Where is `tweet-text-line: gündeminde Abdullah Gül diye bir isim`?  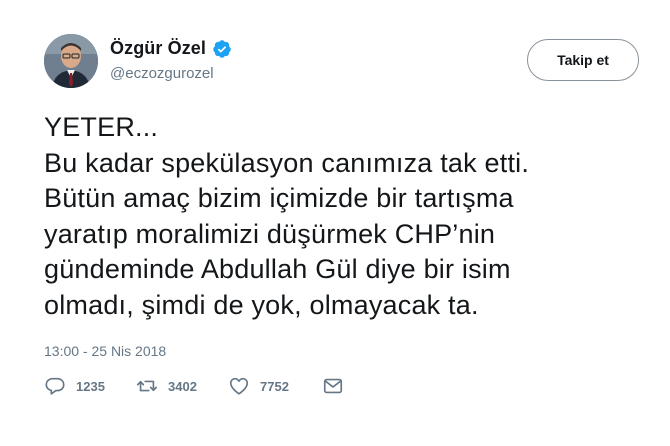 tweet-text-line: gündeminde Abdullah Gül diye bir isim is located at coordinates (277, 269).